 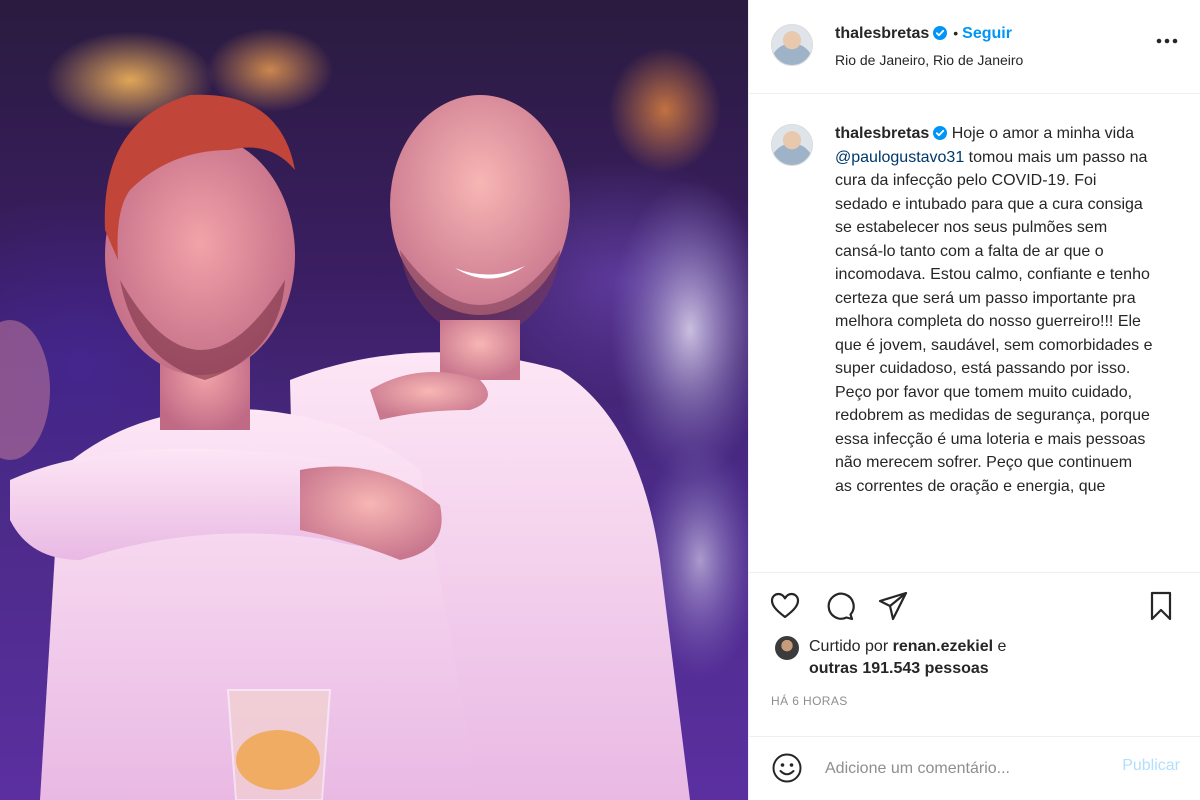 I want to click on more-options-icon, so click(x=1167, y=41).